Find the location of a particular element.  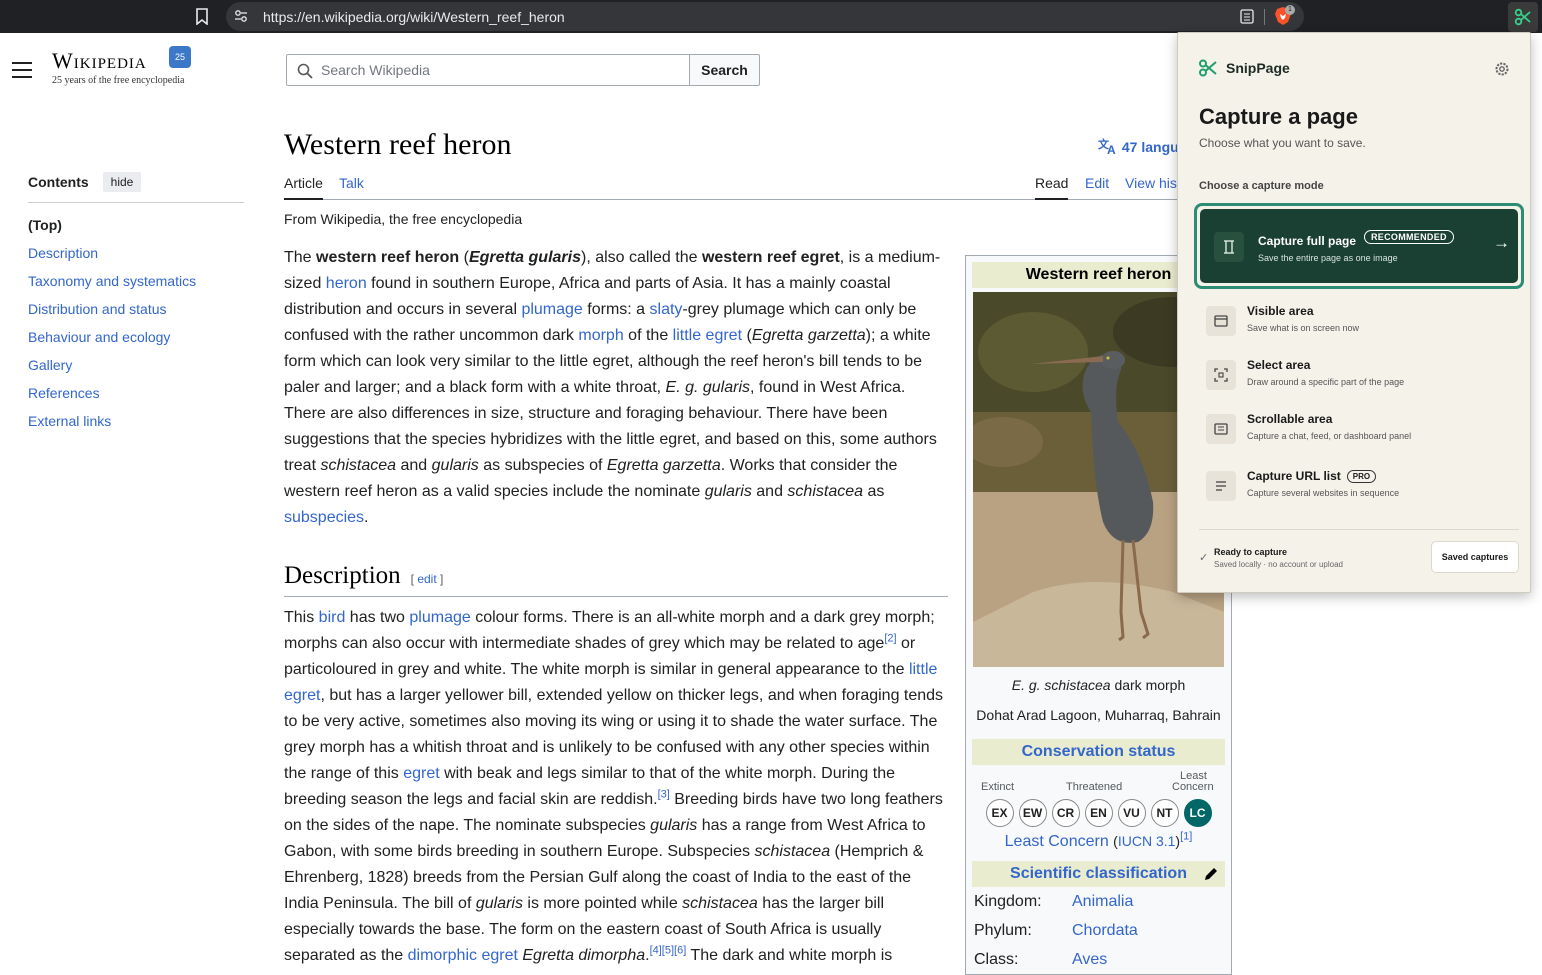

search-box is located at coordinates (488, 70).